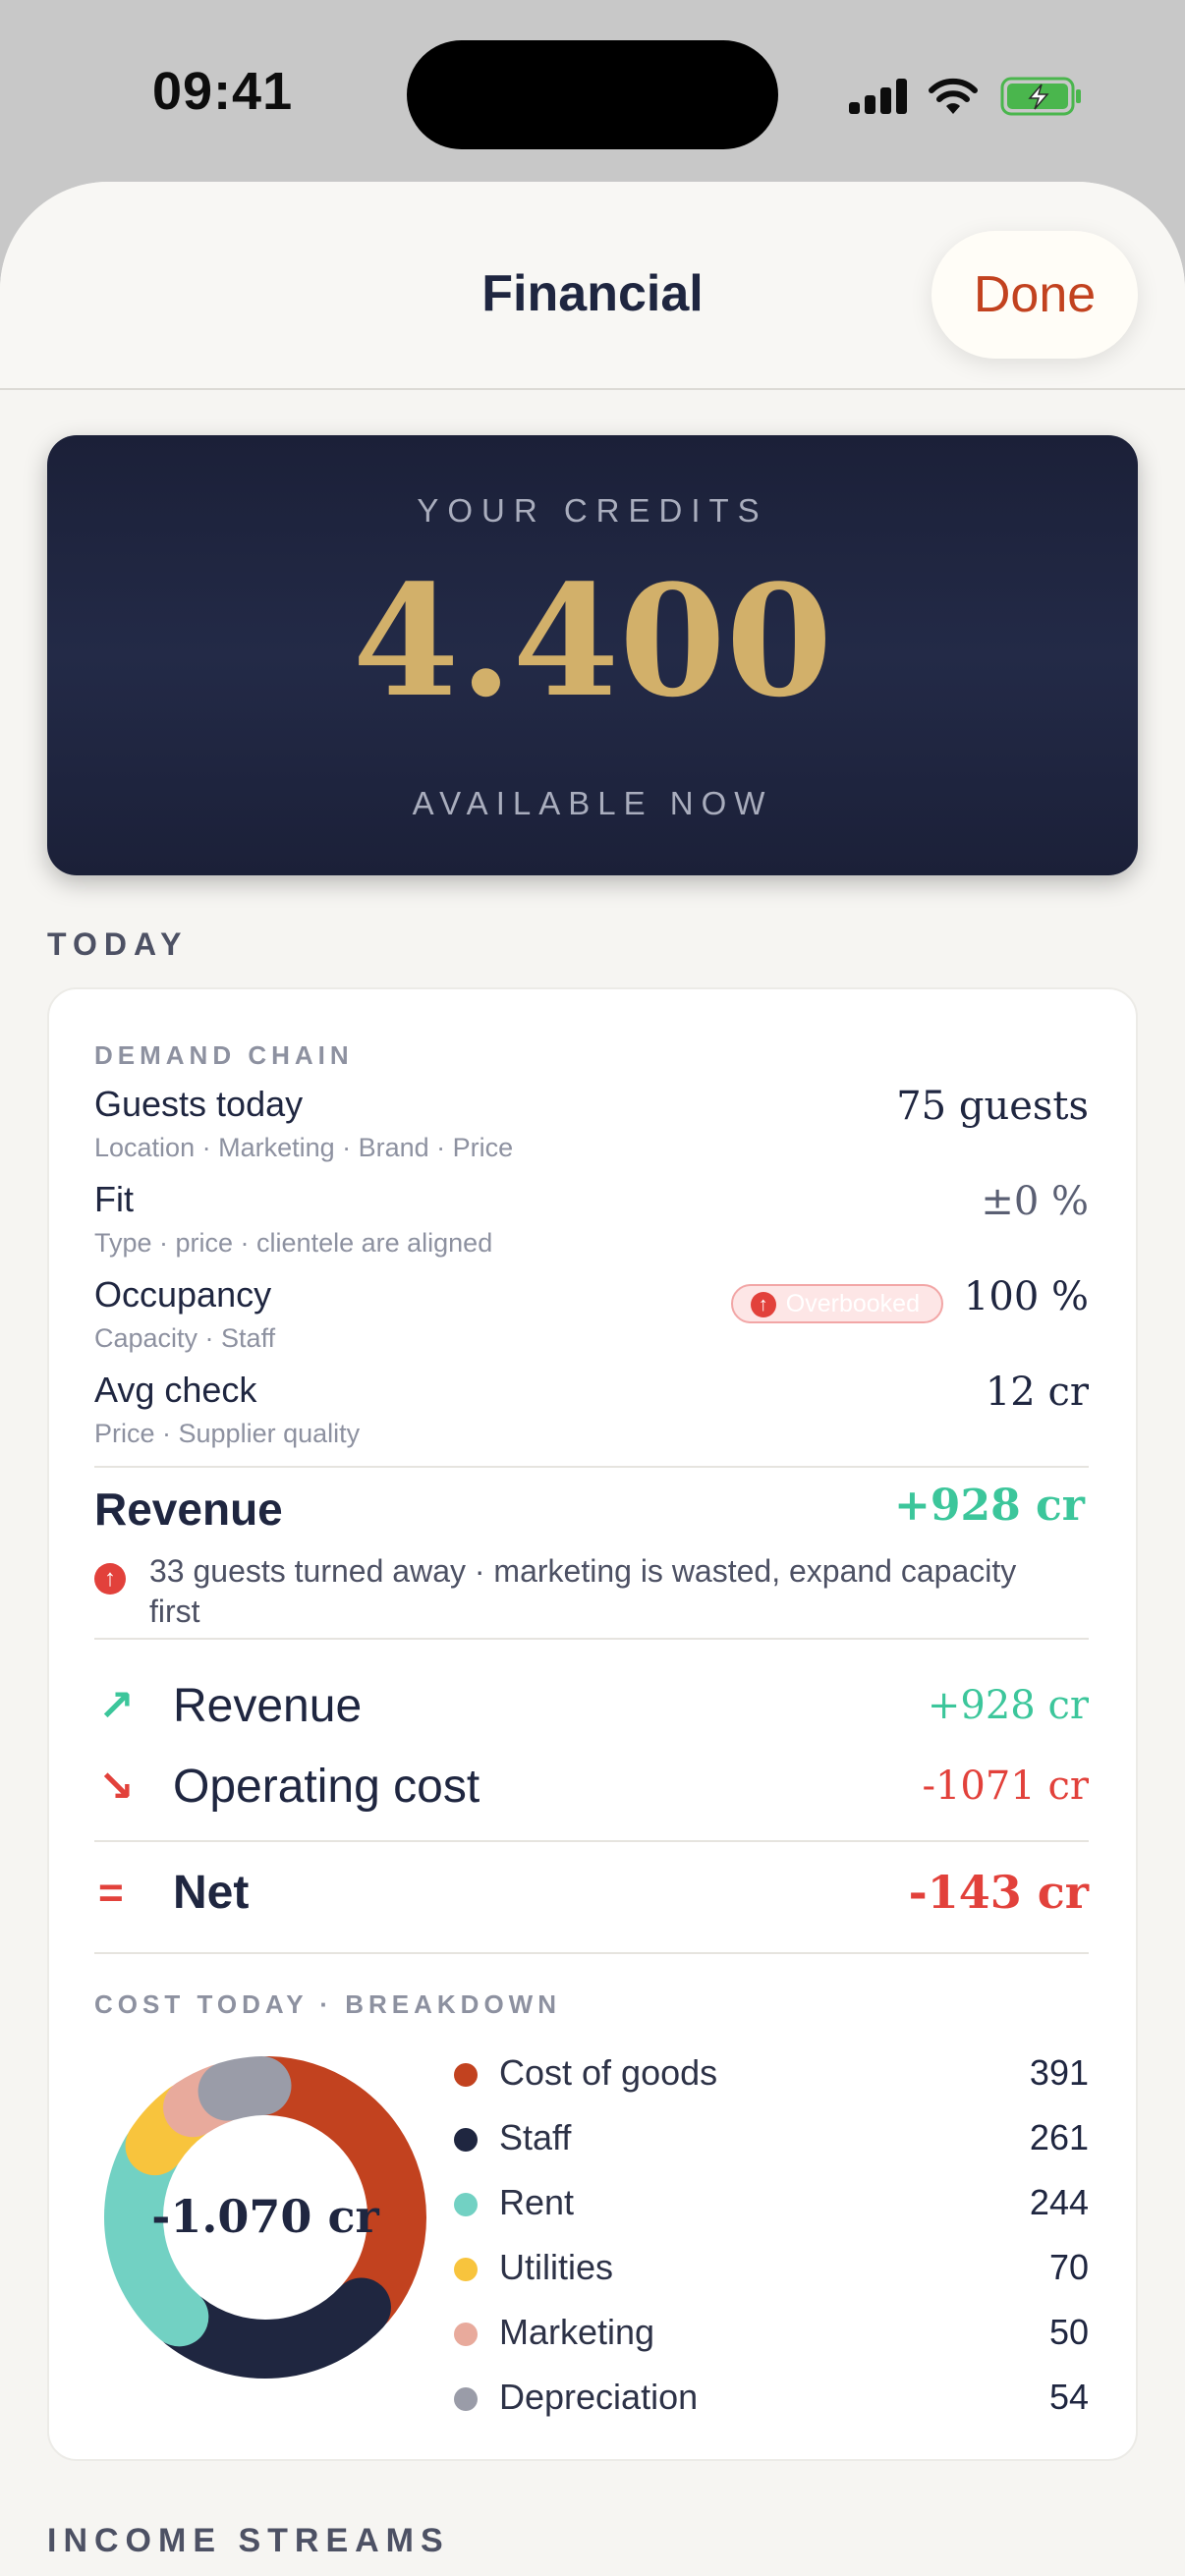  I want to click on battery-charging-icon, so click(1041, 96).